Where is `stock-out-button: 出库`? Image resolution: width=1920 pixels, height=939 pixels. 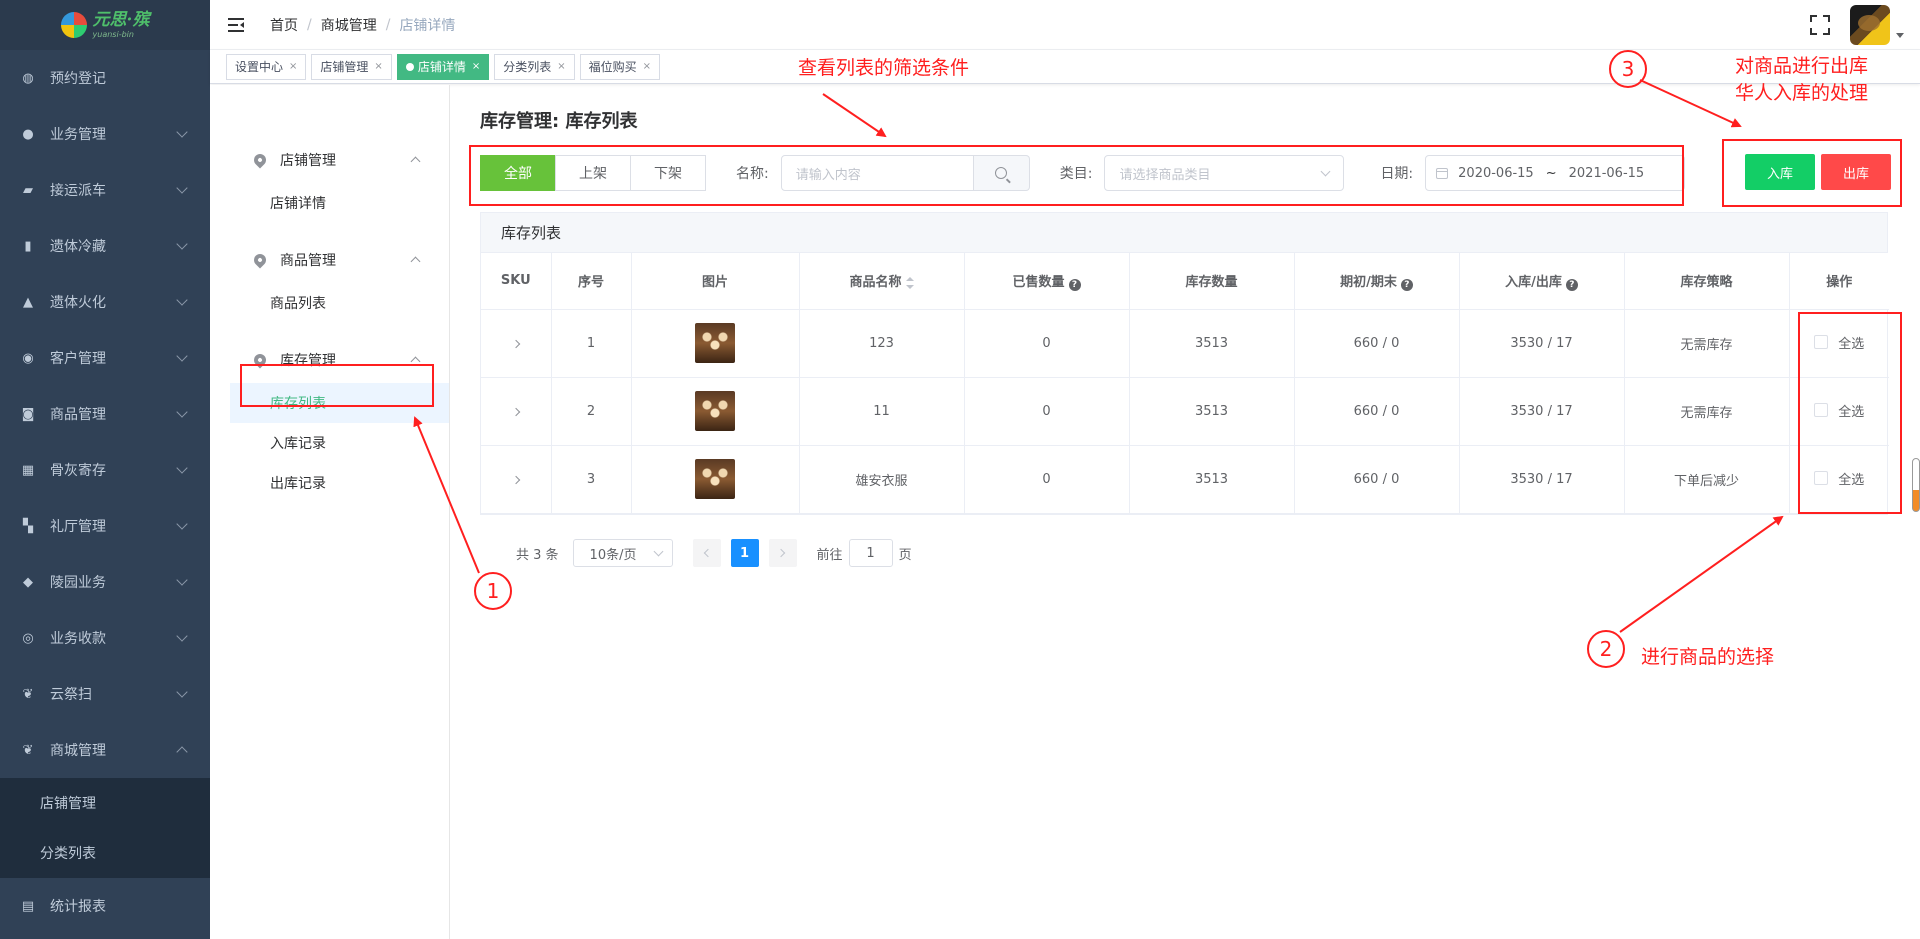 stock-out-button: 出库 is located at coordinates (1856, 172).